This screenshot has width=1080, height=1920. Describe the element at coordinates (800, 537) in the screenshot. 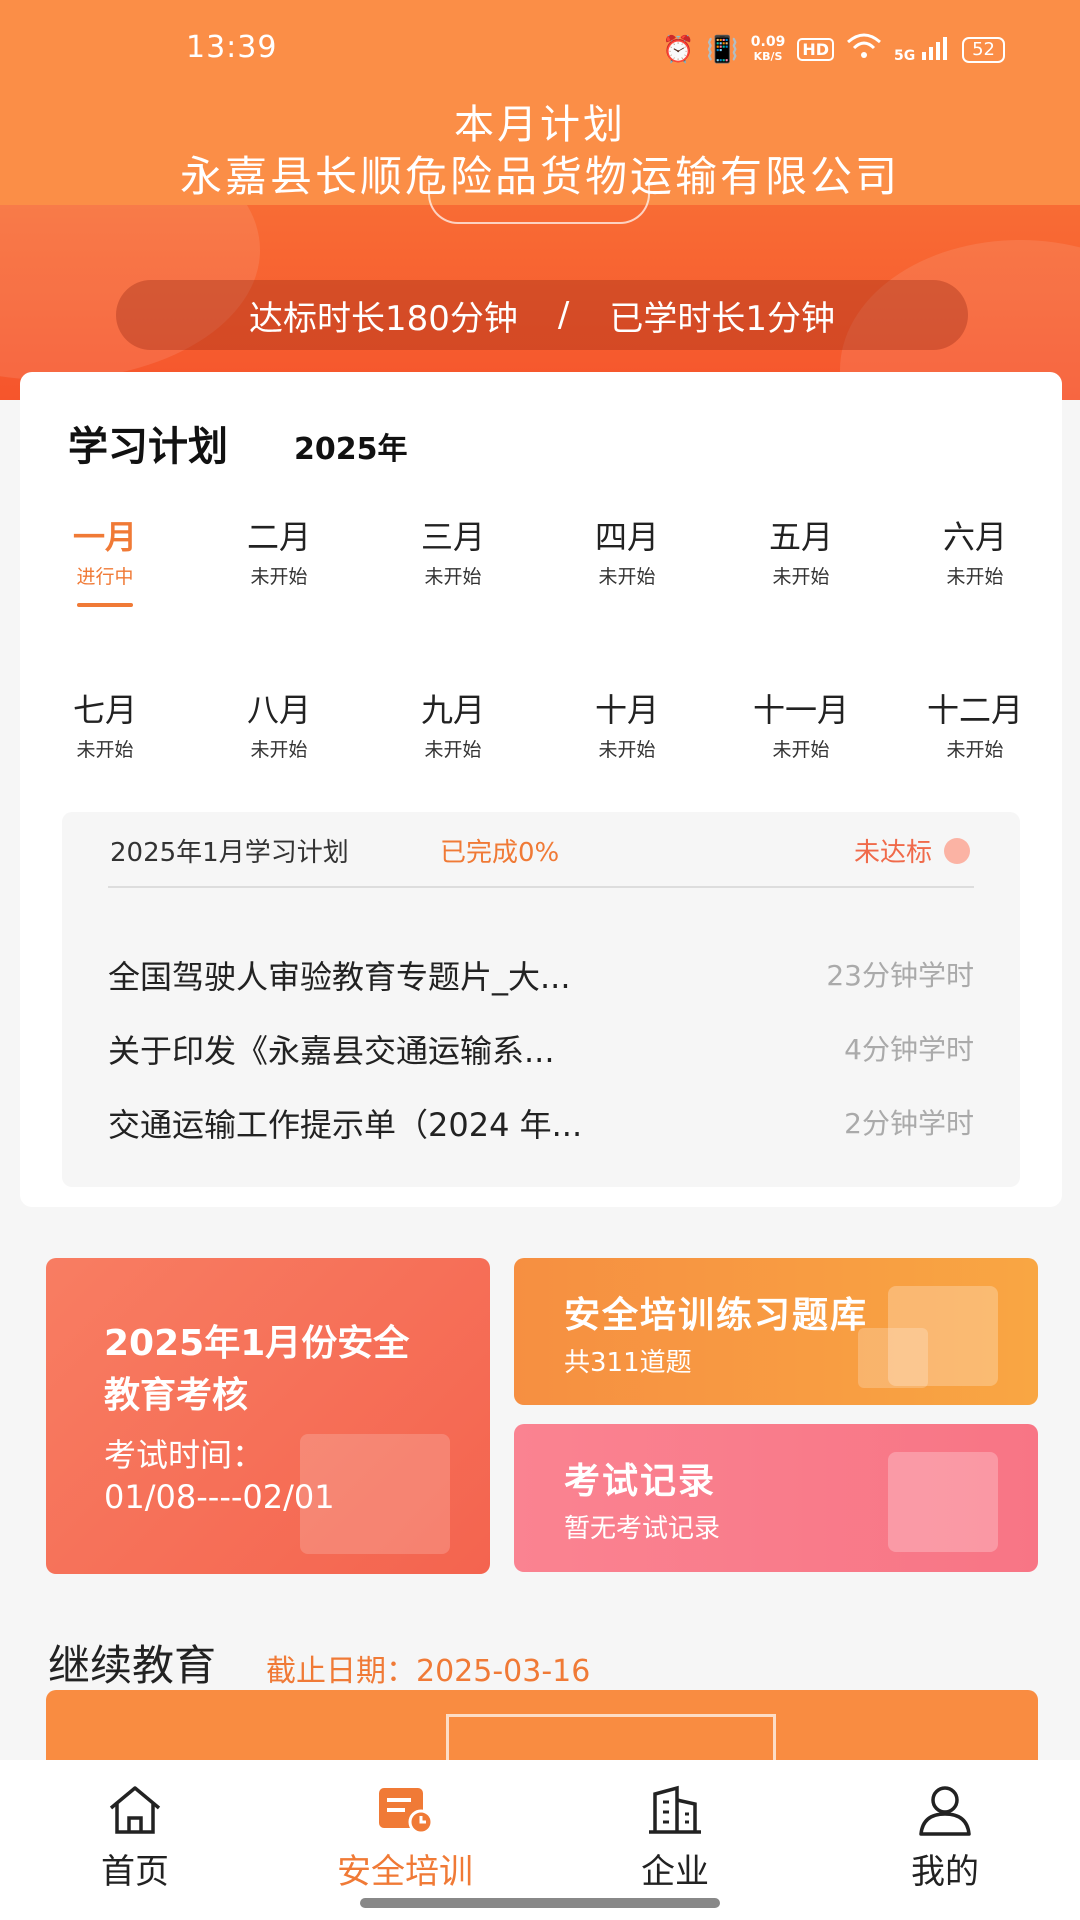

I see `month-name: 五月` at that location.